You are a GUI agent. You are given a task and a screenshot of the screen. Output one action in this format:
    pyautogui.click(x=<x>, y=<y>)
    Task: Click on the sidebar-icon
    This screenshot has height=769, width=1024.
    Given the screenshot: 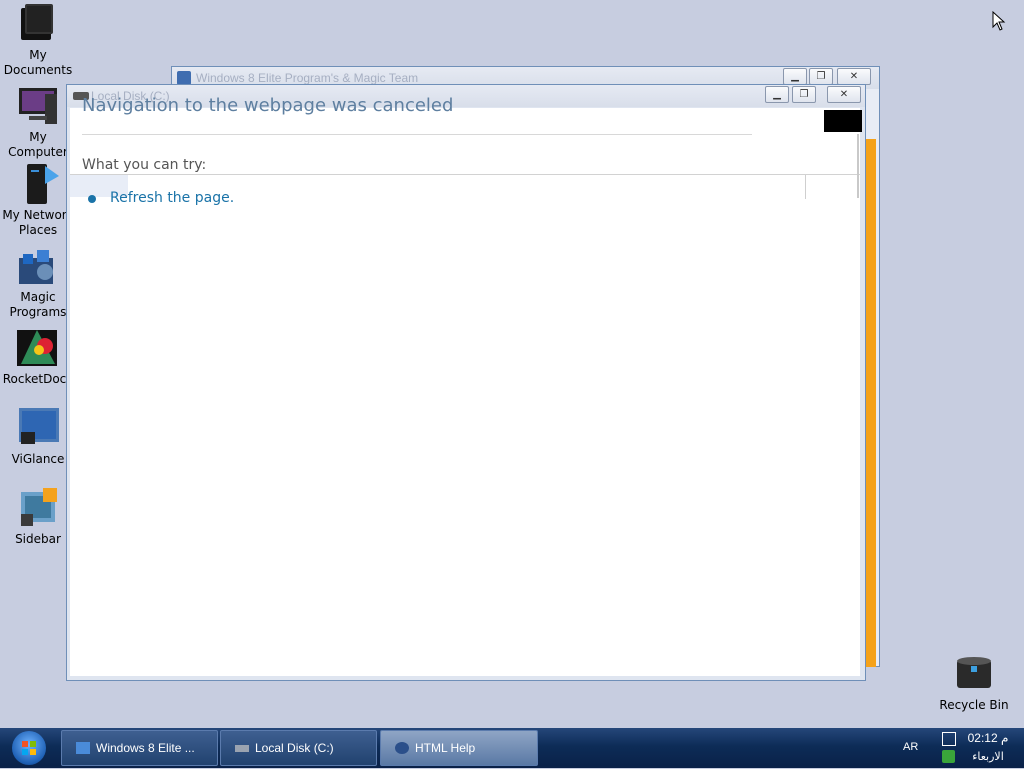 What is the action you would take?
    pyautogui.click(x=38, y=508)
    